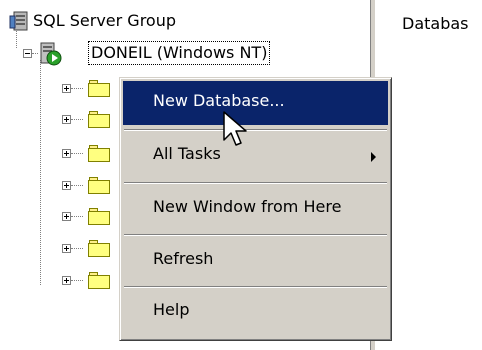  Describe the element at coordinates (435, 23) in the screenshot. I see `details-header: Databas` at that location.